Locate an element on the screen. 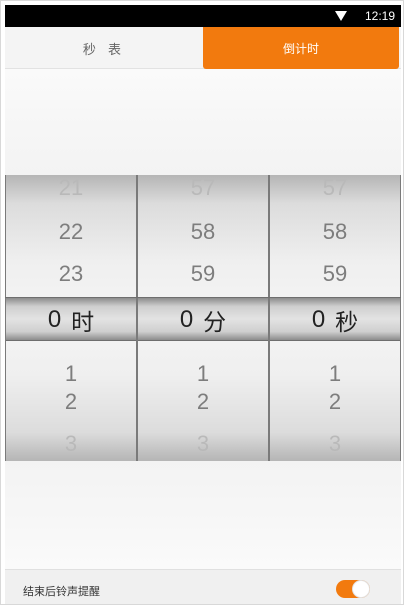 The height and width of the screenshot is (605, 404). minutes-unit: 分 is located at coordinates (215, 323).